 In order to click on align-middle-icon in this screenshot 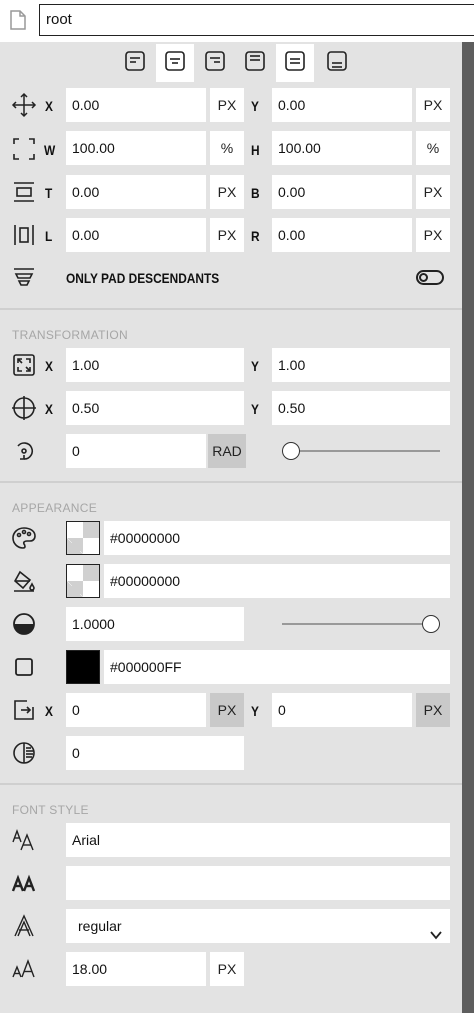, I will do `click(295, 63)`.